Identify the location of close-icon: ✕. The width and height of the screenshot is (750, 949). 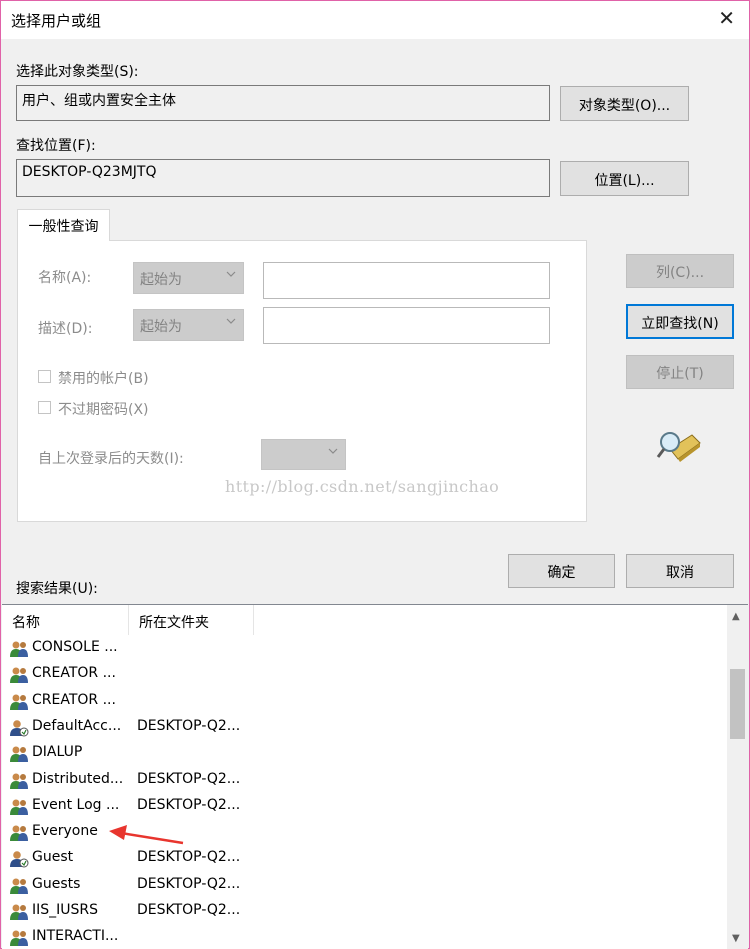
(726, 18).